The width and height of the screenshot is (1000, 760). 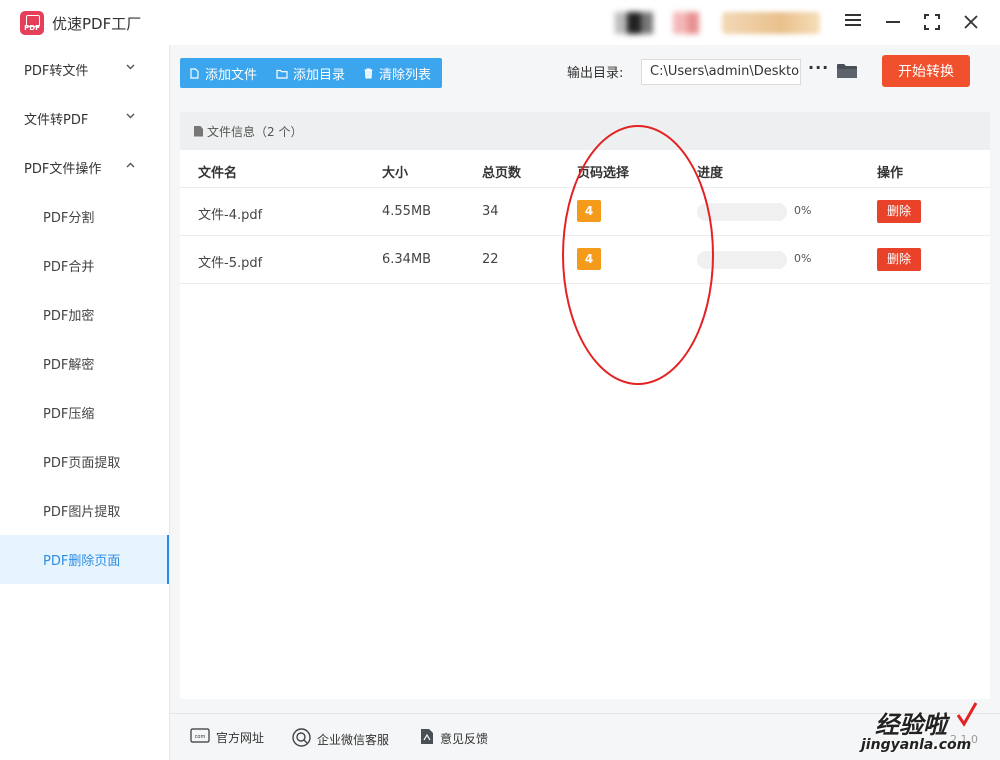 I want to click on menu-icon, so click(x=853, y=22).